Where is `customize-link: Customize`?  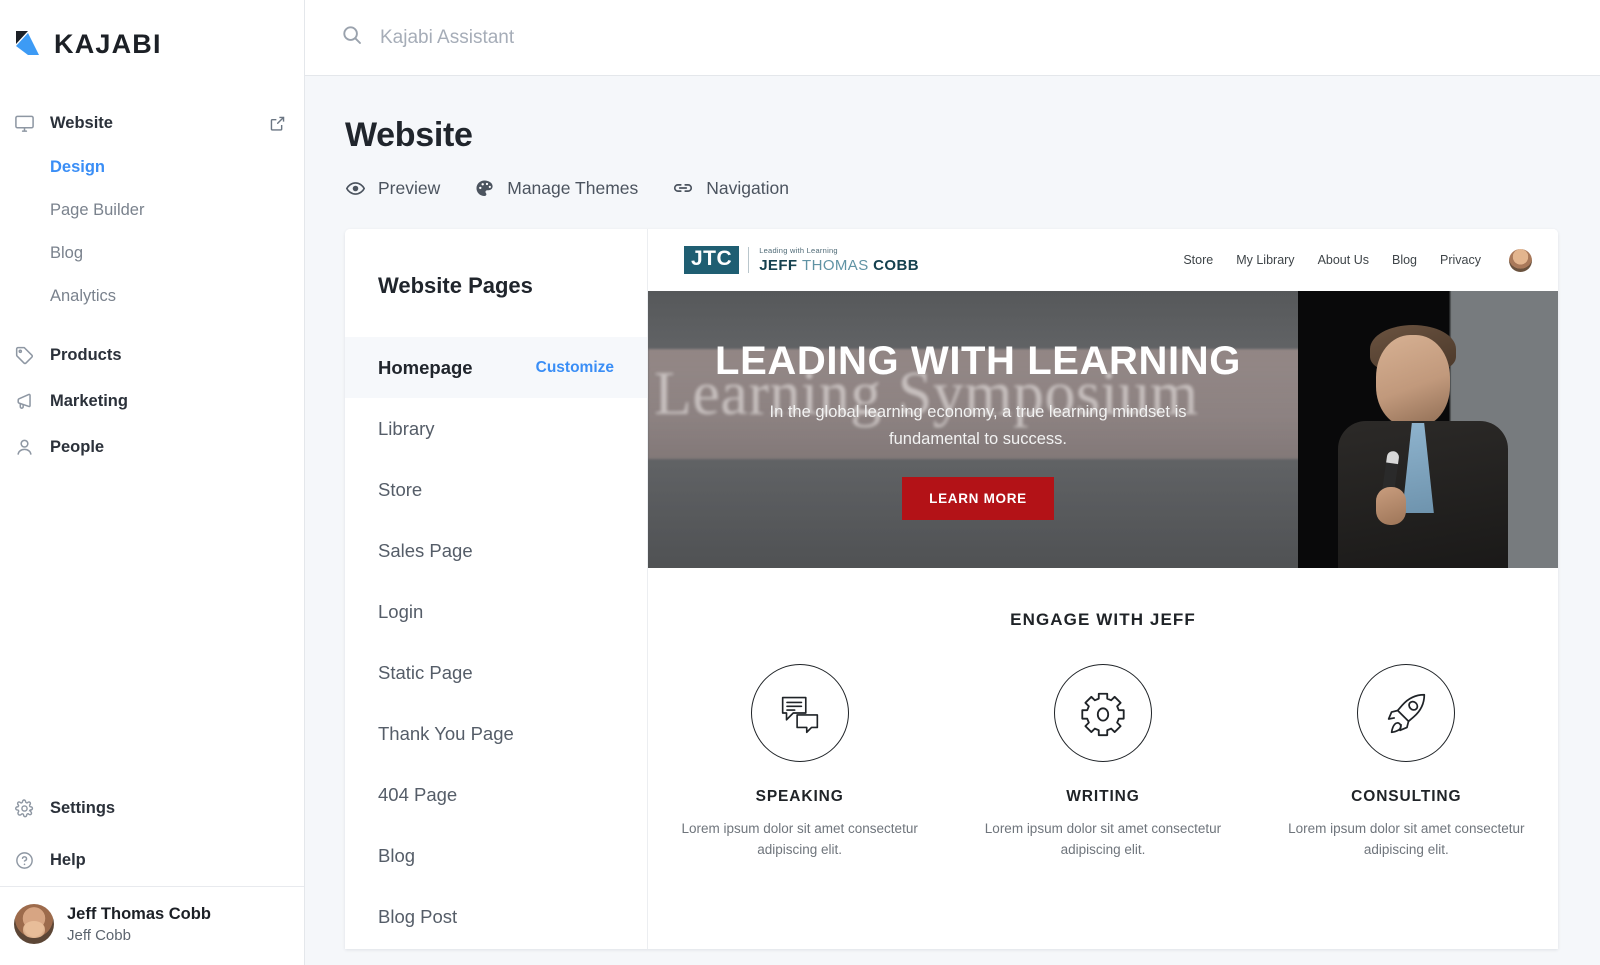
customize-link: Customize is located at coordinates (575, 368).